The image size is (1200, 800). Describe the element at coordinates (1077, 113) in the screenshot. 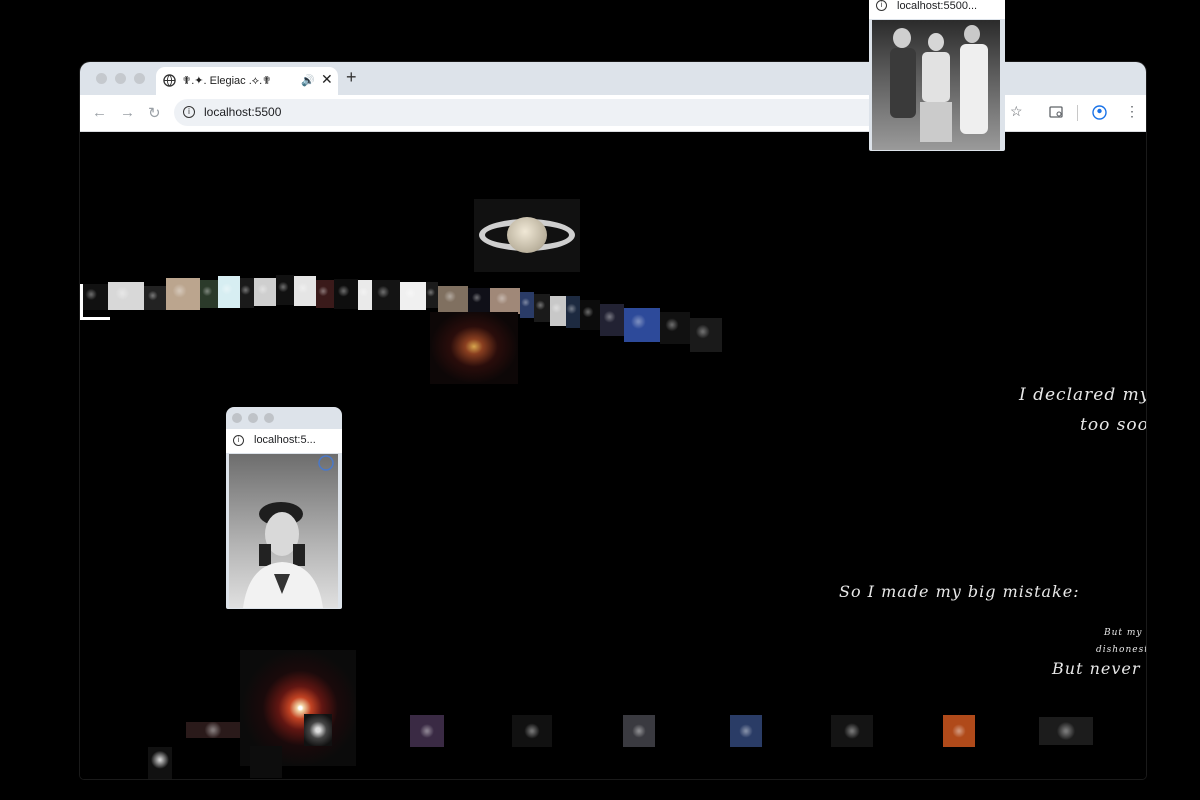

I see `toolbar-divider` at that location.